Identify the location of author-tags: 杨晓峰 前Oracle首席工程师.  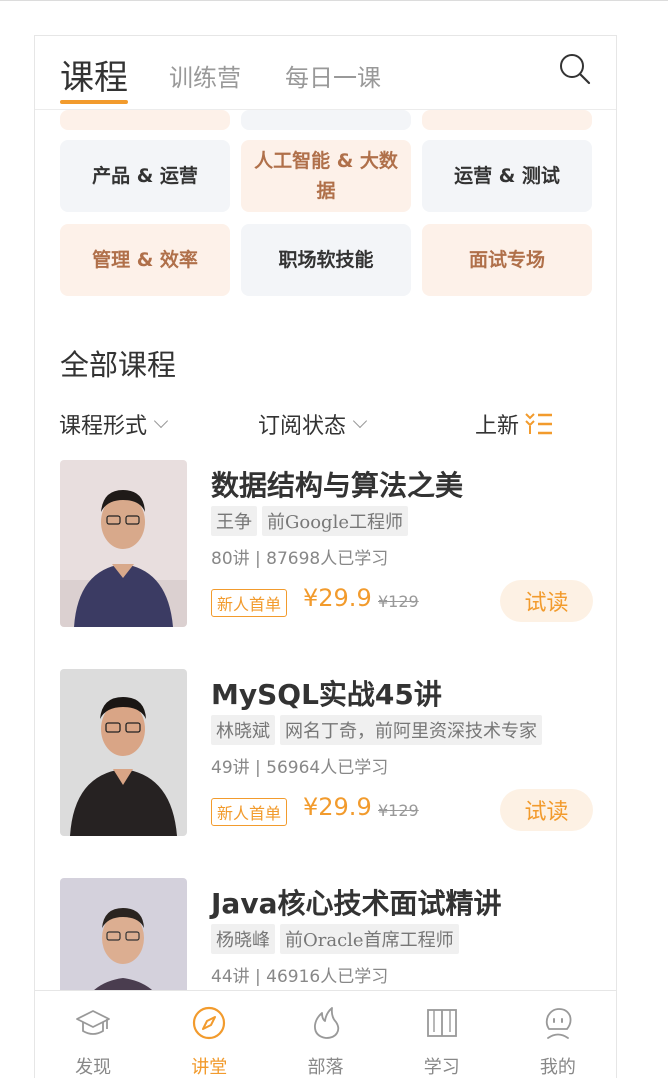
(337, 939).